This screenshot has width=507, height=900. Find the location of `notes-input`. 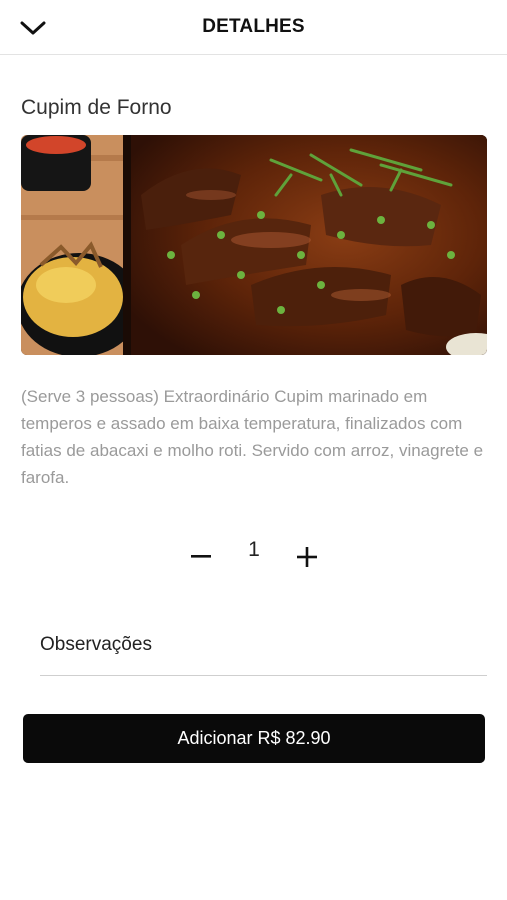

notes-input is located at coordinates (263, 645).